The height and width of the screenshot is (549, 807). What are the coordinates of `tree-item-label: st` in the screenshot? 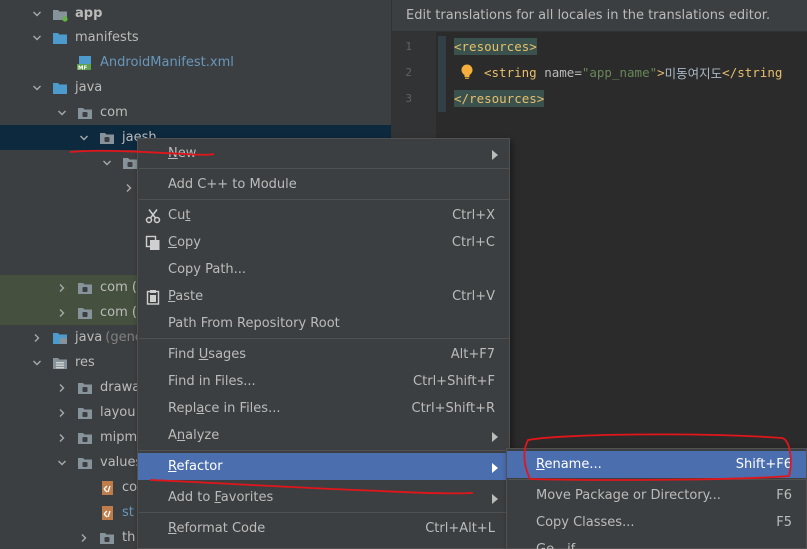 It's located at (128, 512).